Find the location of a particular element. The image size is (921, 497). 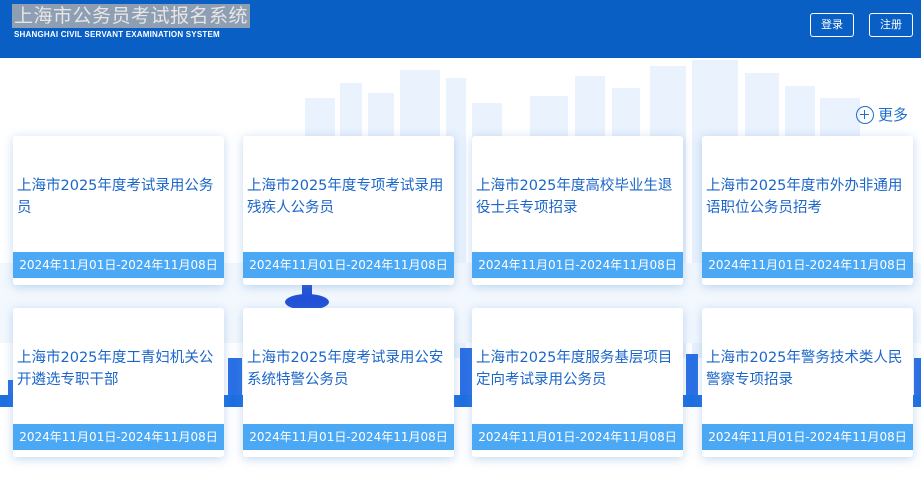

notice-title: 上海市2025年度服务基层项目定向考试录用公务员 is located at coordinates (578, 369).